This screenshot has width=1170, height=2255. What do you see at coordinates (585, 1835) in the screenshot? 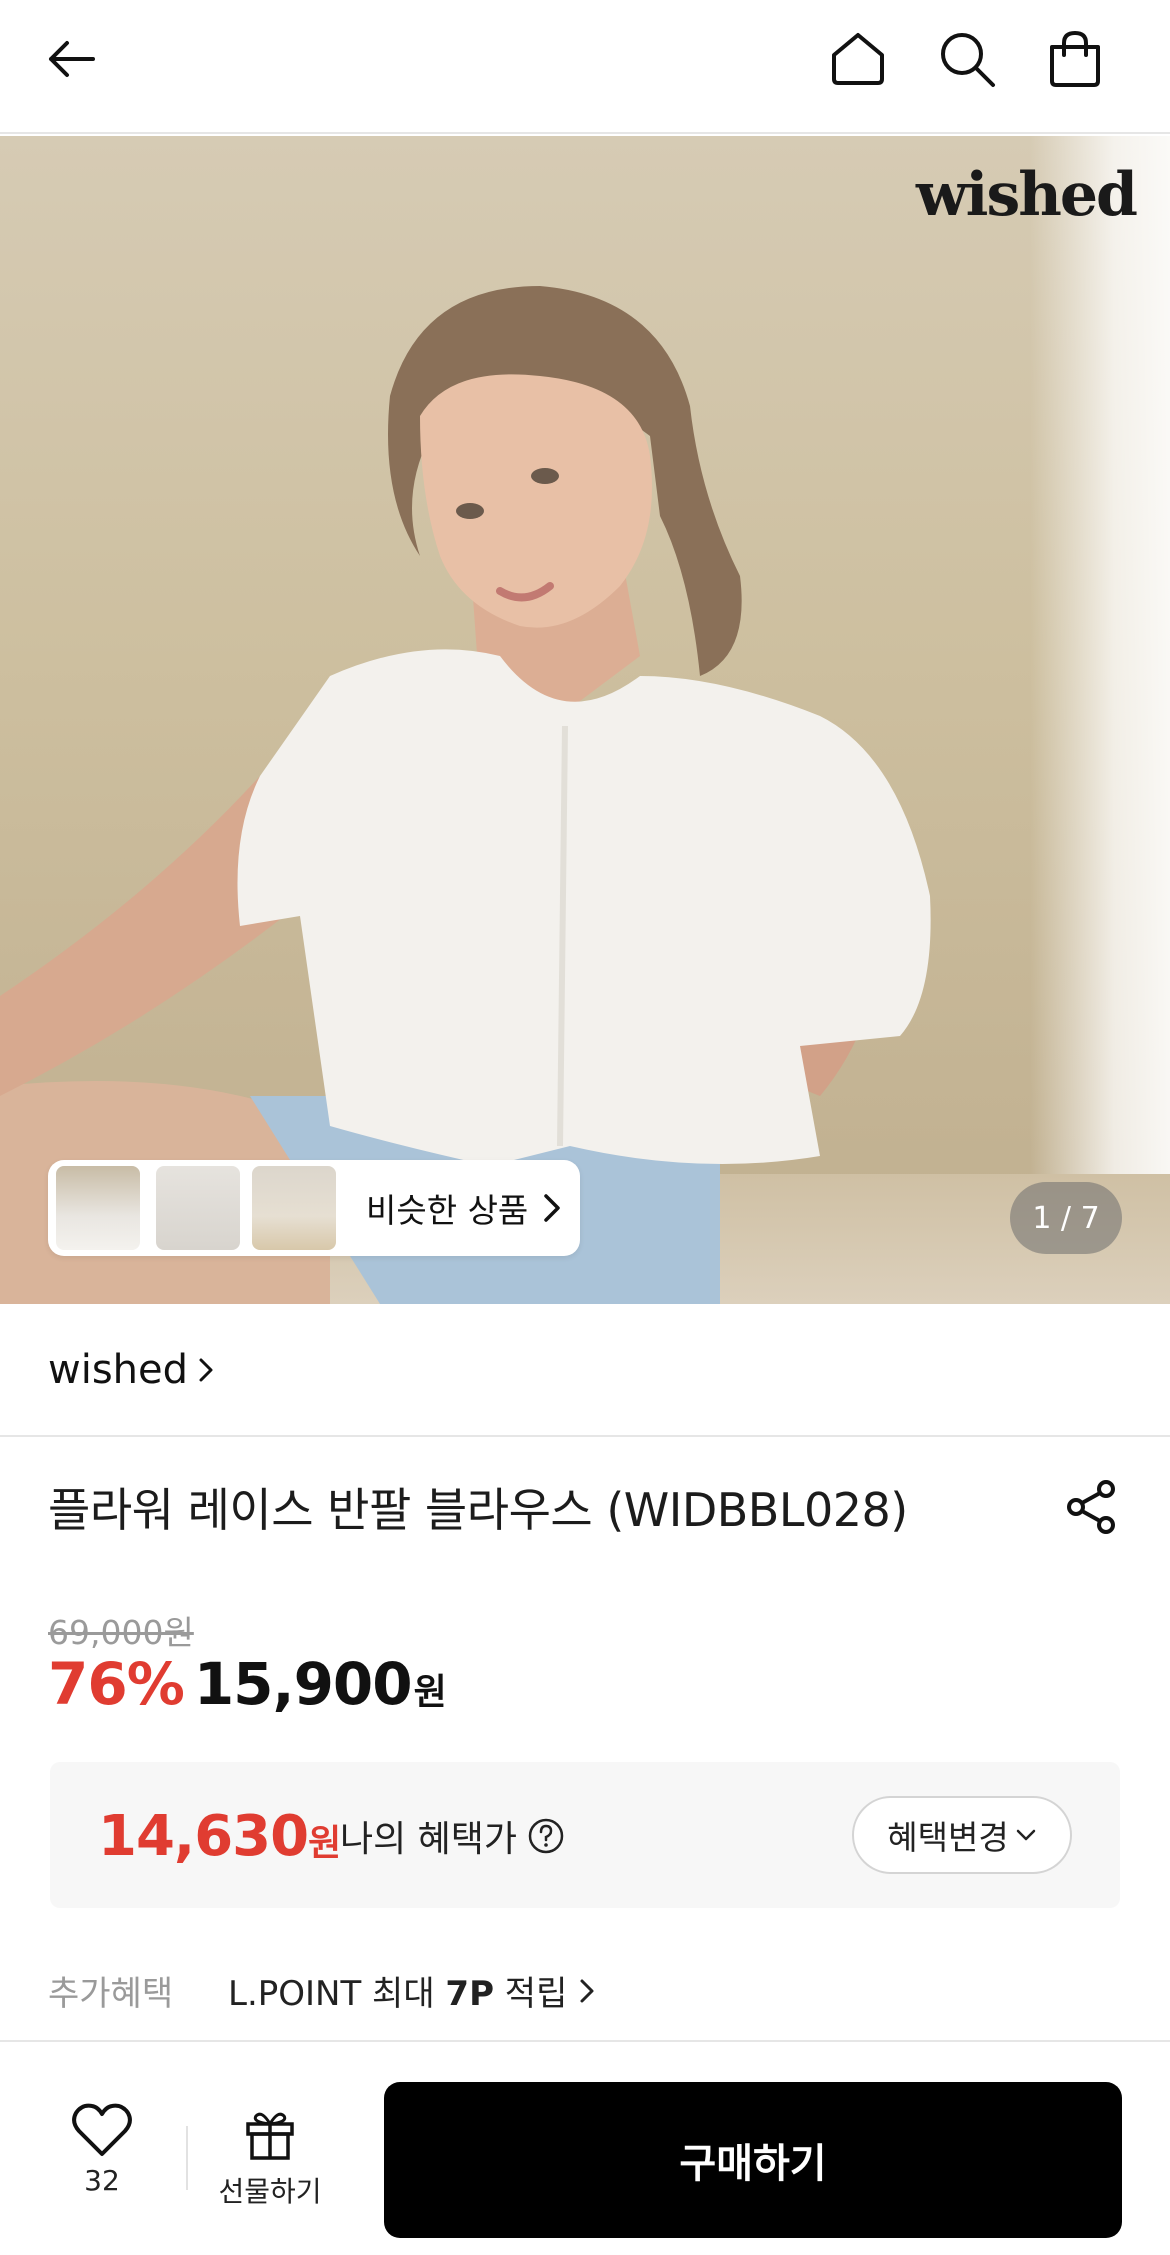
I see `benefit-price-box: 14,630 원 나의 혜택가 혜택변경` at bounding box center [585, 1835].